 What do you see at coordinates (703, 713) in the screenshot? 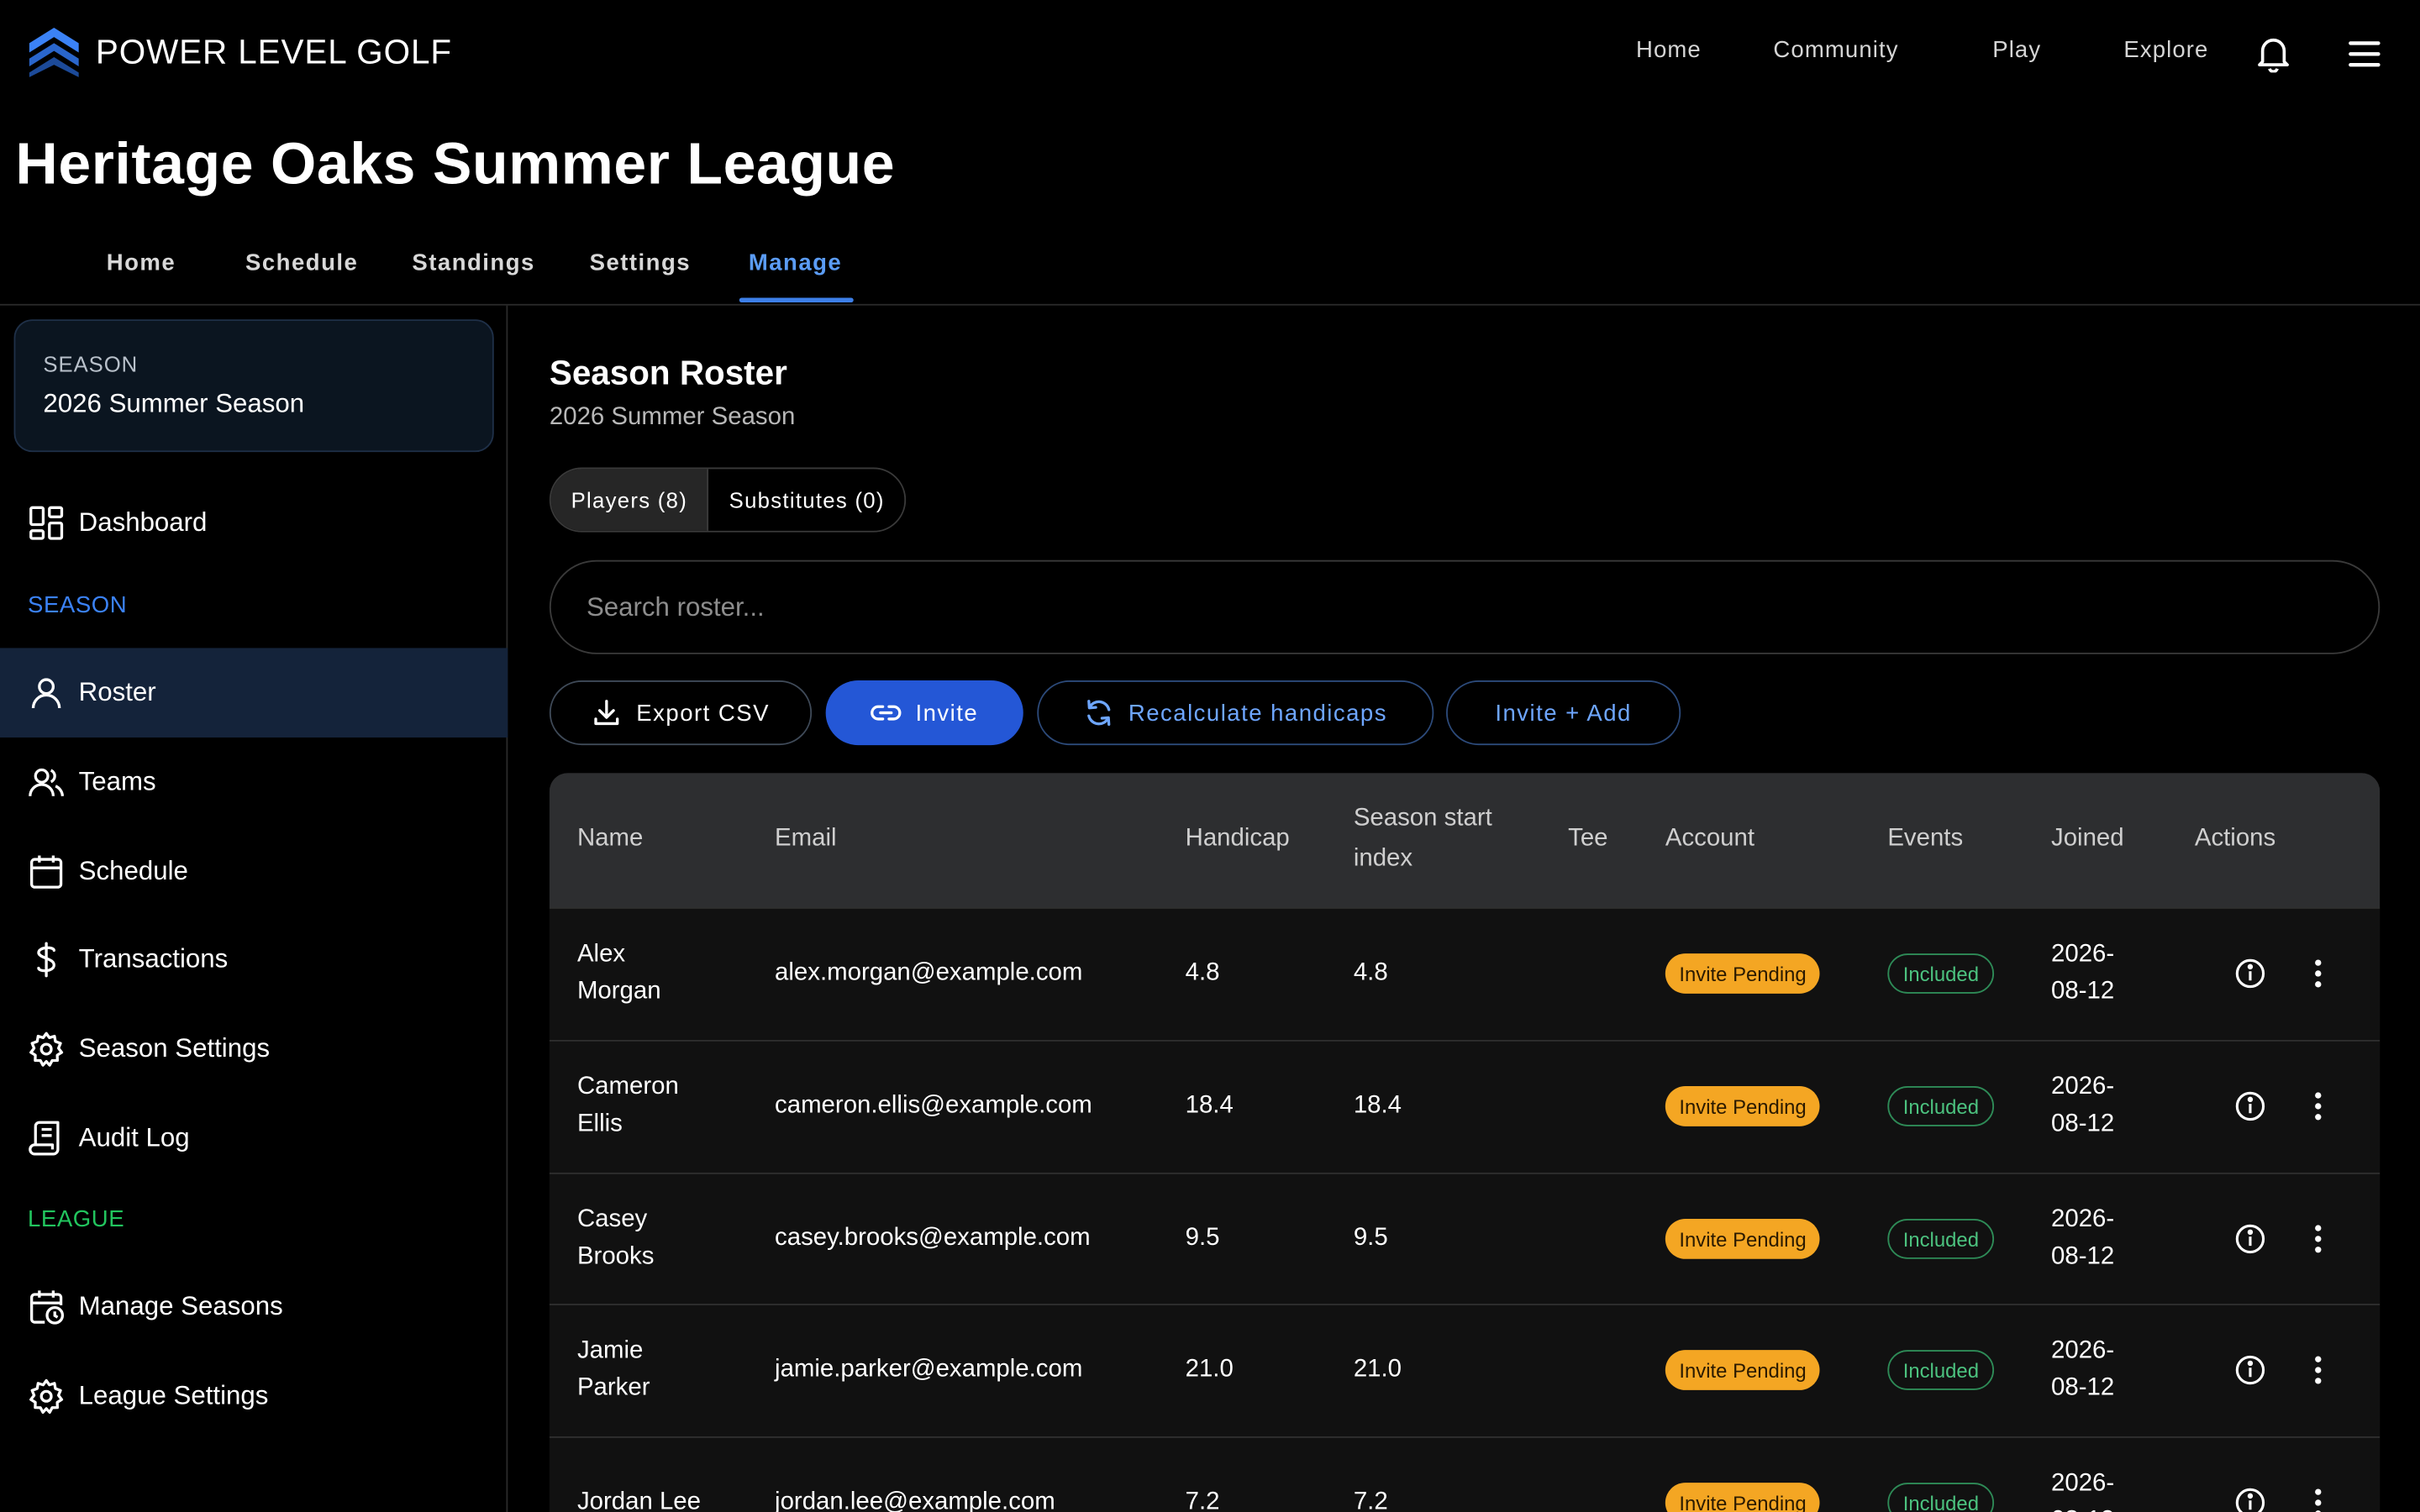
I see `export-csv-label: Export CSV` at bounding box center [703, 713].